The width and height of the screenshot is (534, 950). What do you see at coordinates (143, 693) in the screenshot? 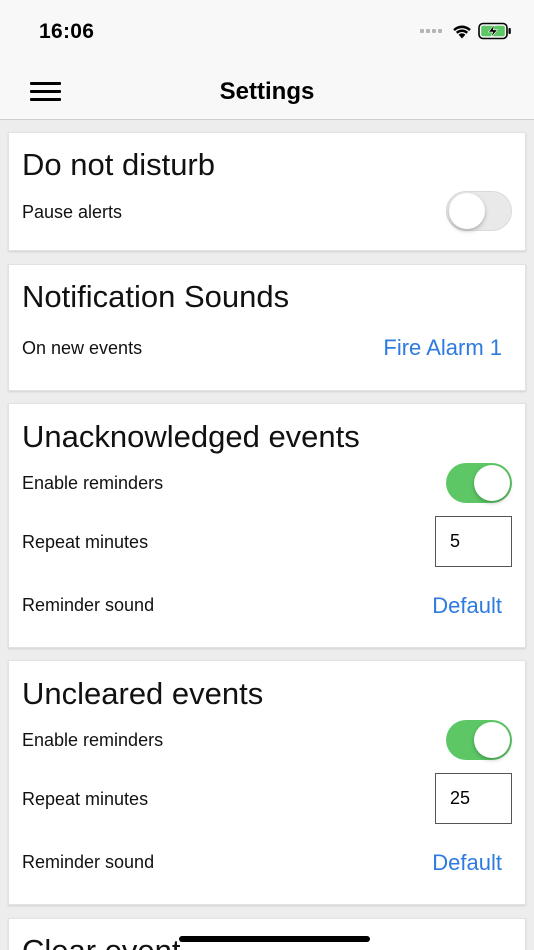
I see `uncleared-title: Uncleared events` at bounding box center [143, 693].